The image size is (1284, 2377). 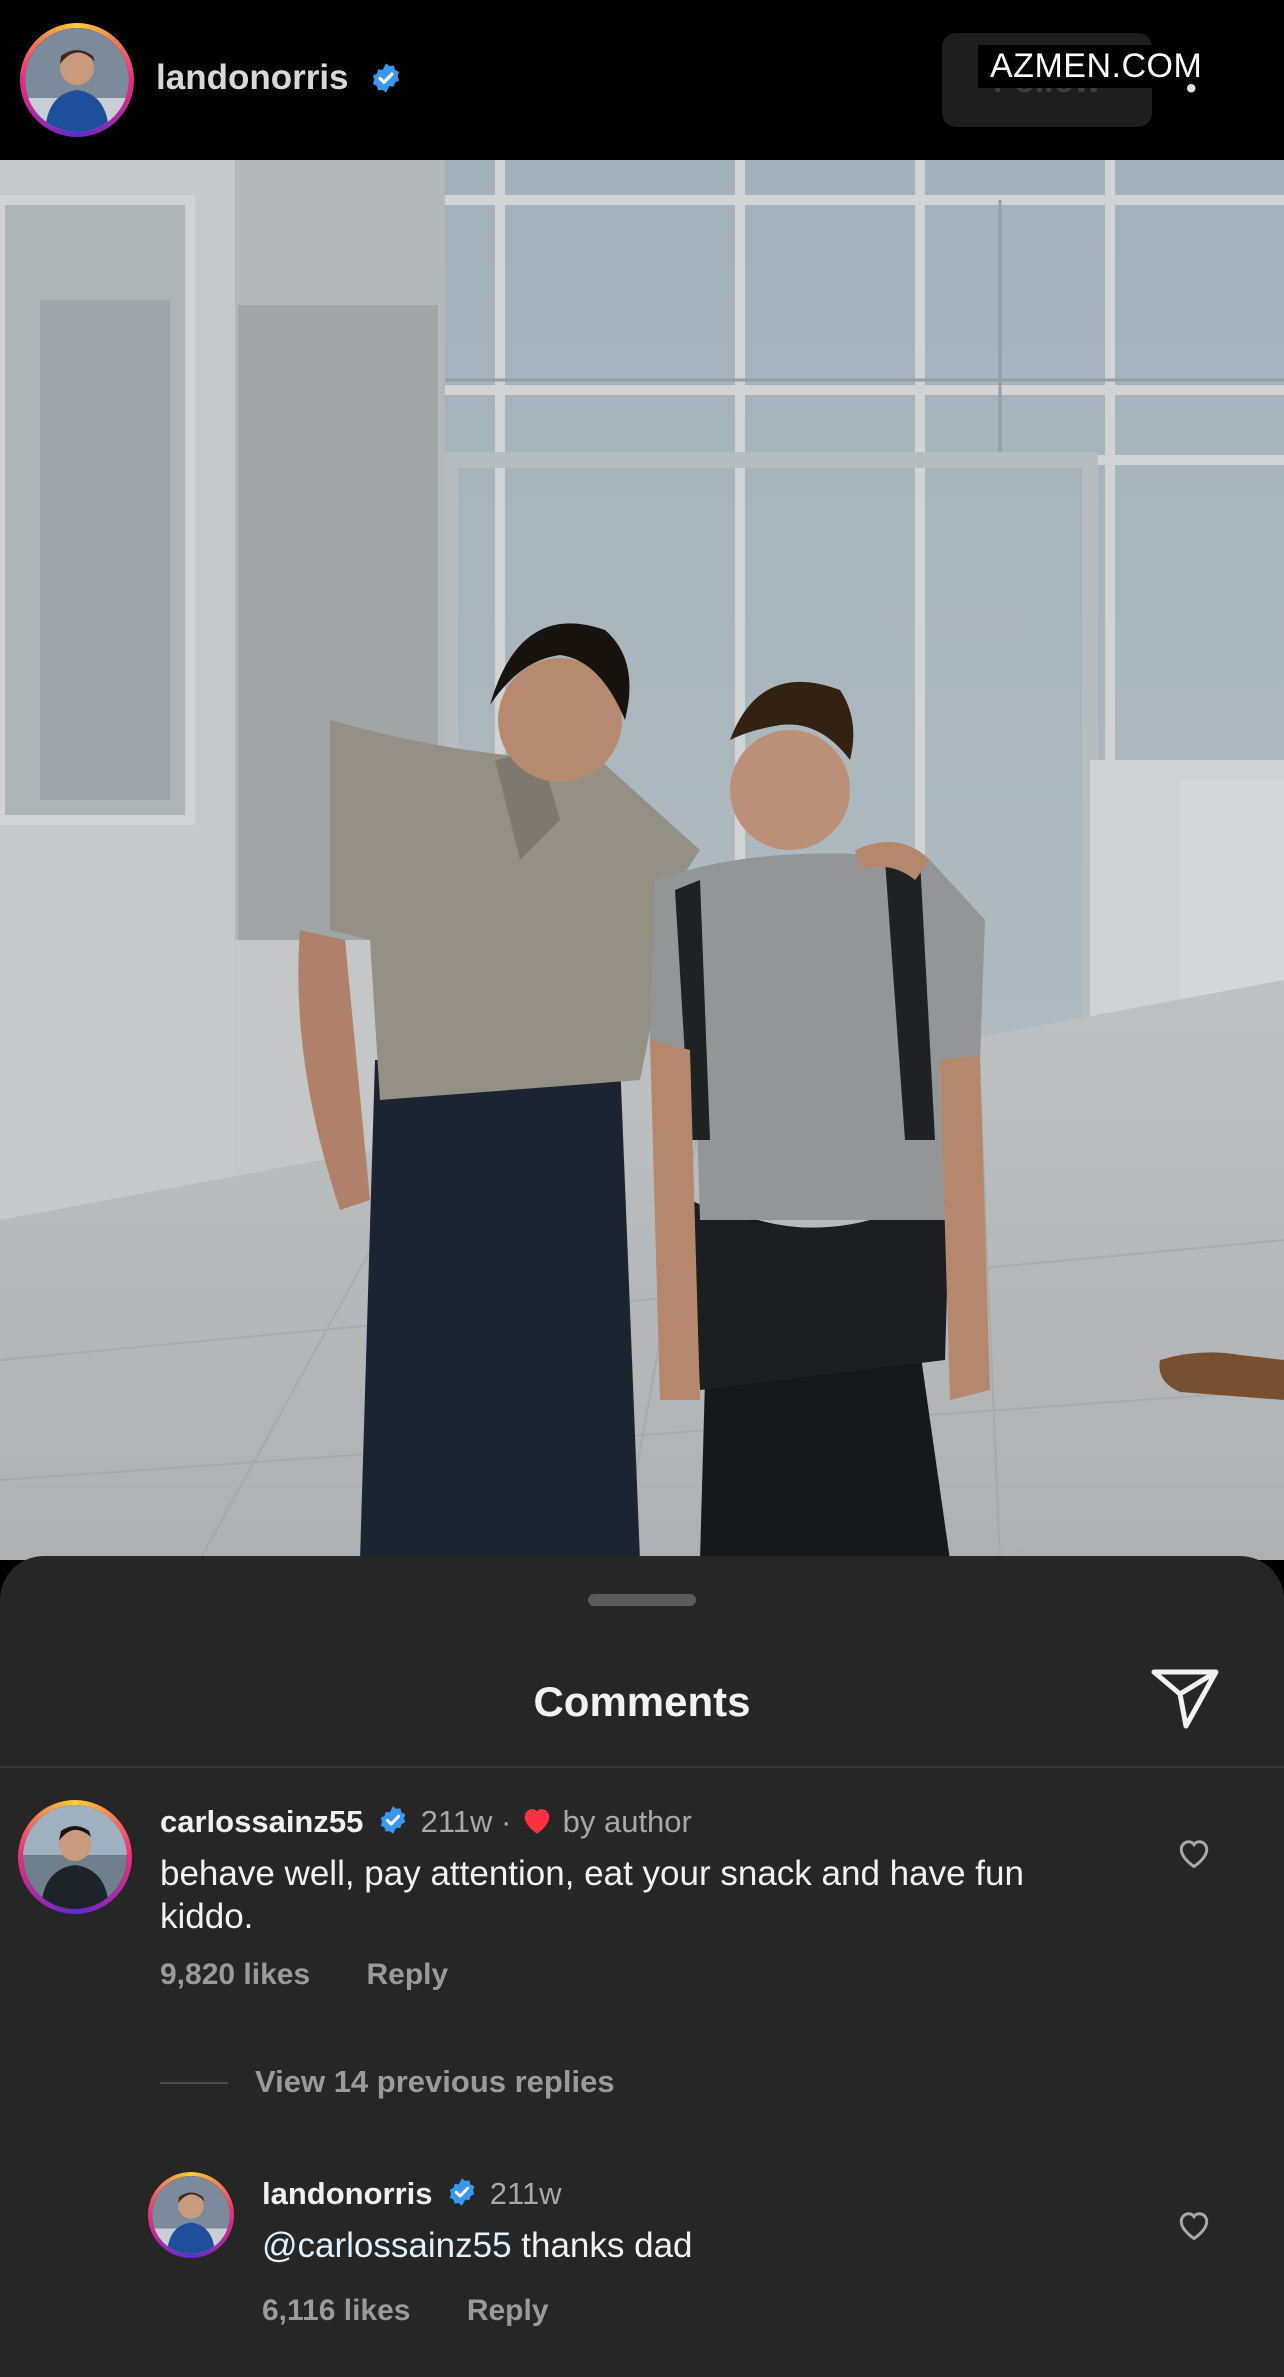 I want to click on post-header: landonorris Follow AZMEN.COM •, so click(x=642, y=80).